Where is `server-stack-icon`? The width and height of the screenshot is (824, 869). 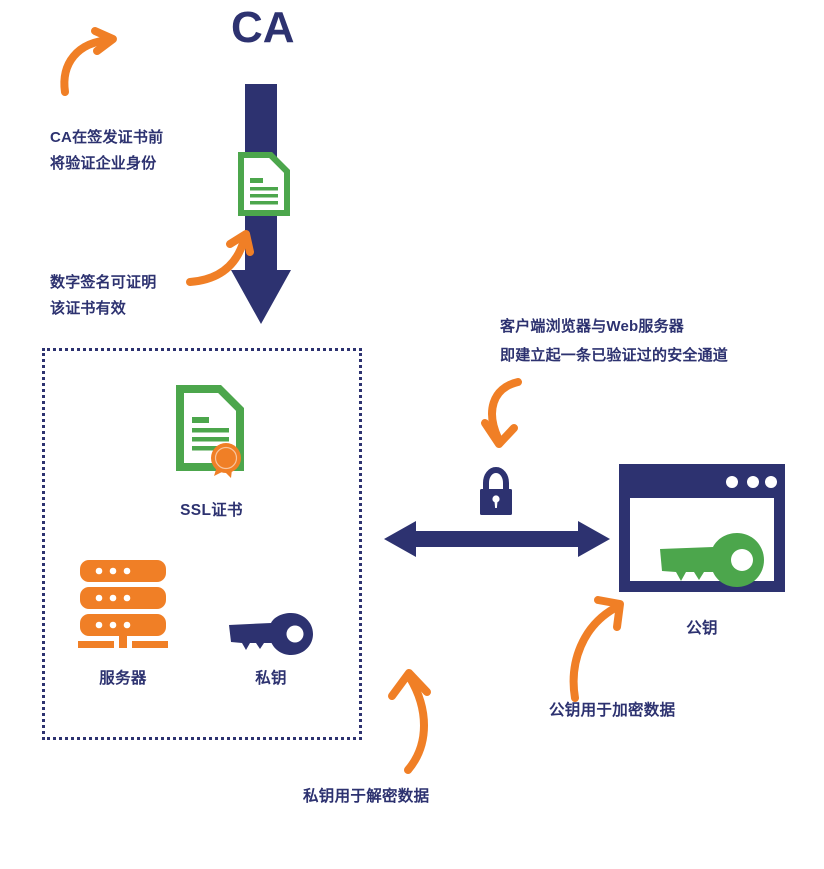
server-stack-icon is located at coordinates (123, 604).